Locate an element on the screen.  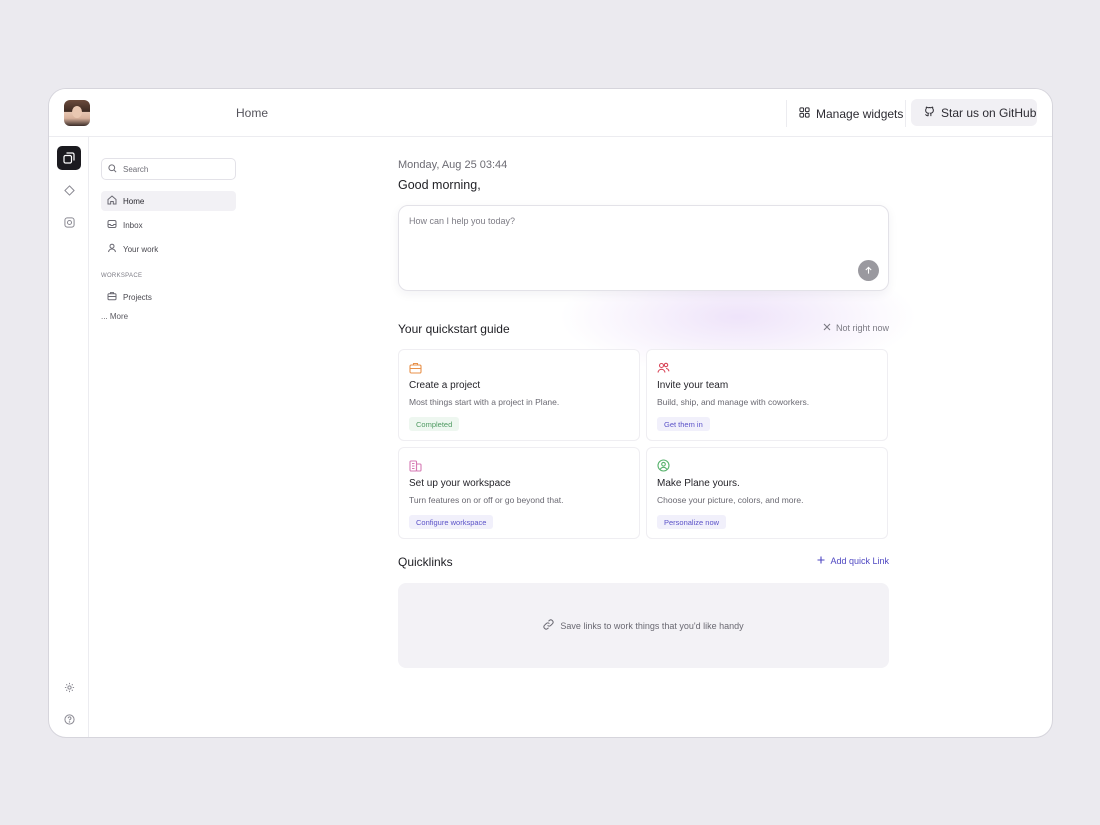
configure-workspace-button: Configure workspace is located at coordinates (451, 522).